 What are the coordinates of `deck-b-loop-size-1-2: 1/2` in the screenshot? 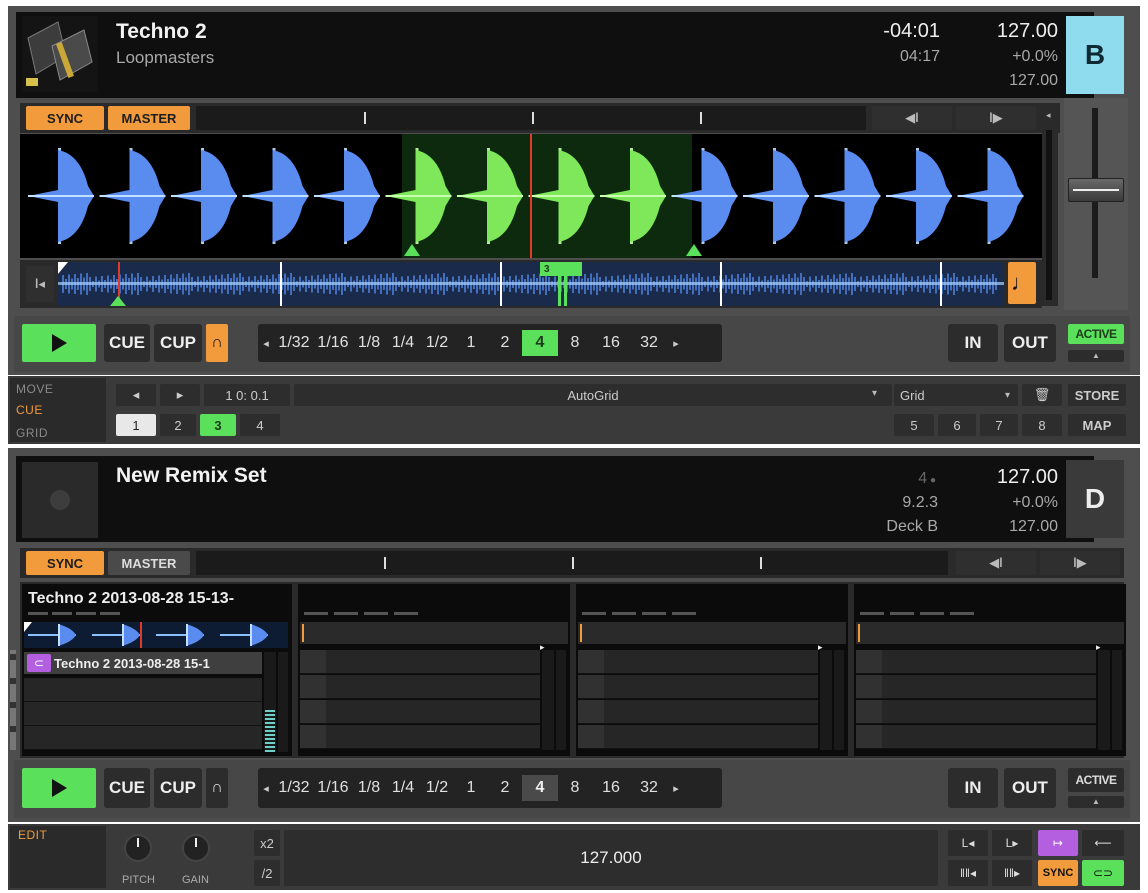 It's located at (437, 343).